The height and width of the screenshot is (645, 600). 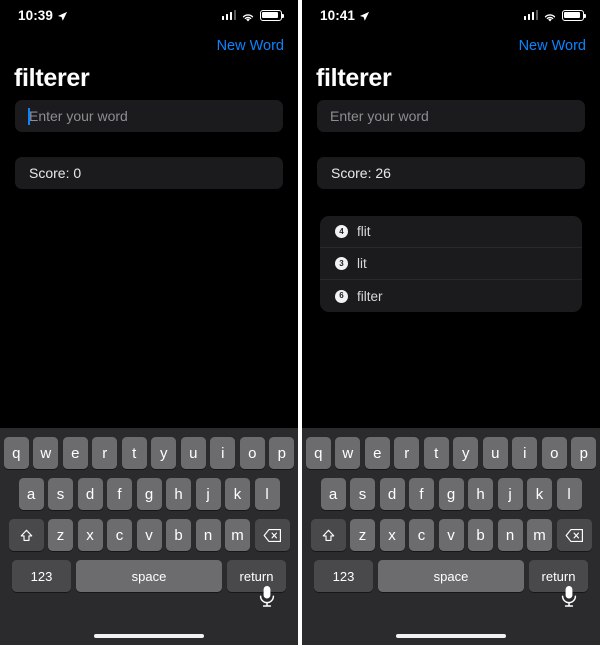 I want to click on status-time-group: 10:39, so click(x=43, y=15).